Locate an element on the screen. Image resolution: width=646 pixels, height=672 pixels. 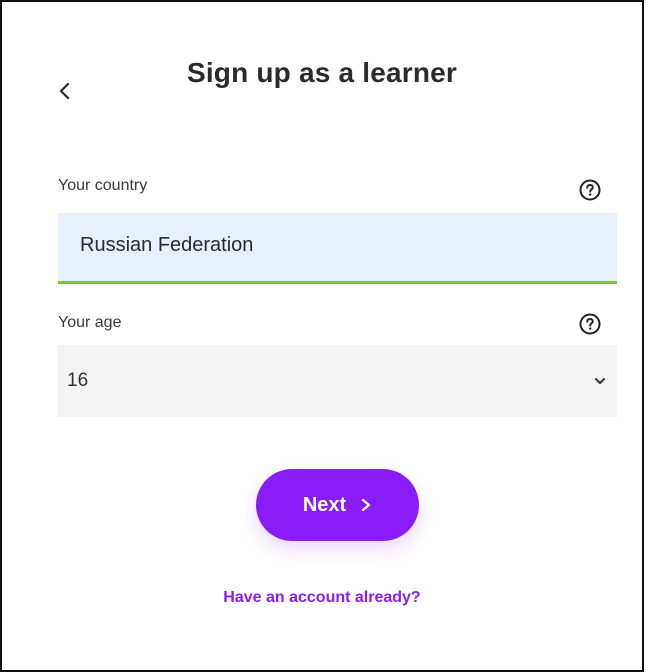
chevron-right-icon is located at coordinates (366, 505).